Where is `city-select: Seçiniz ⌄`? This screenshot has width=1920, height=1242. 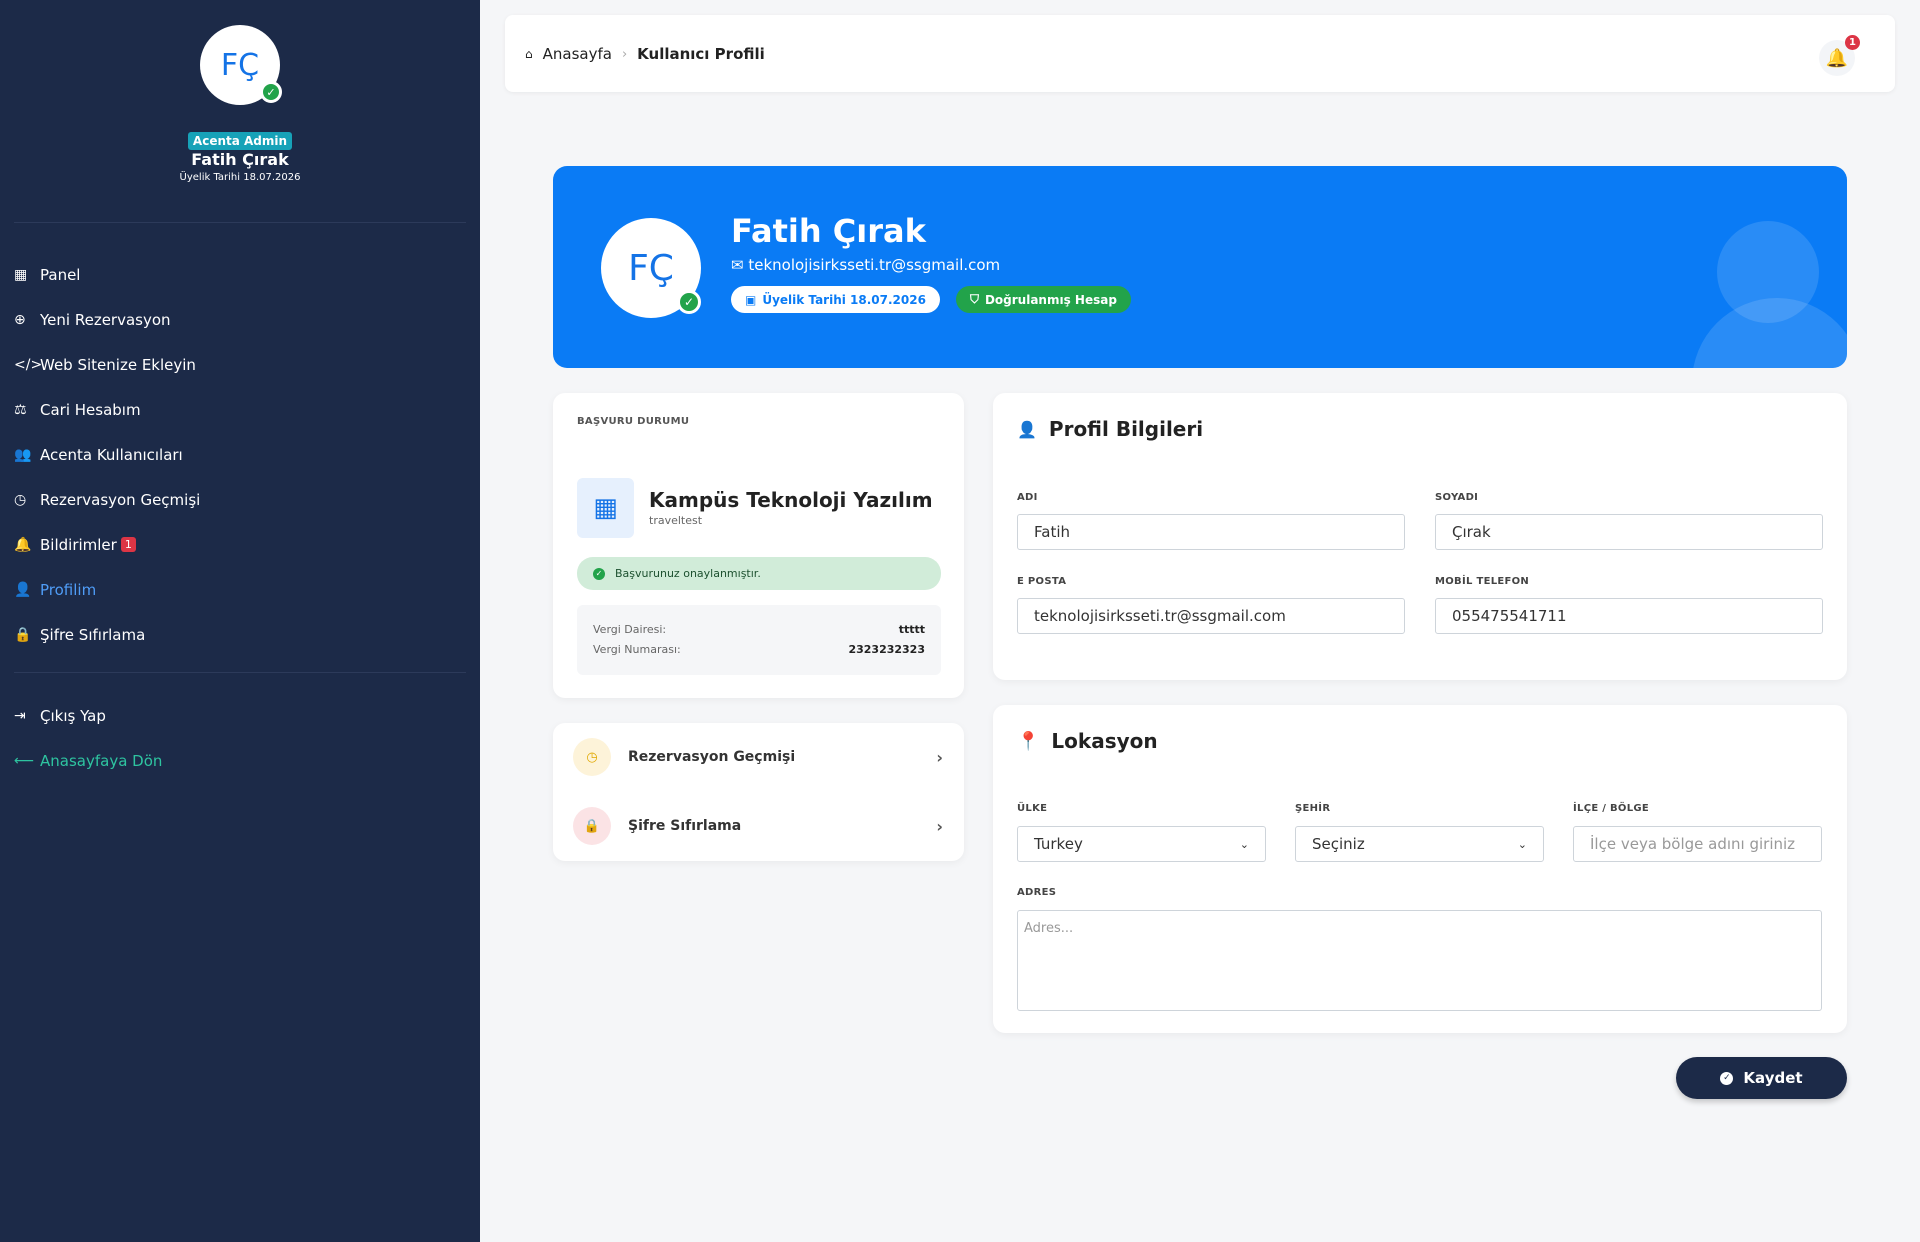
city-select: Seçiniz ⌄ is located at coordinates (1419, 844).